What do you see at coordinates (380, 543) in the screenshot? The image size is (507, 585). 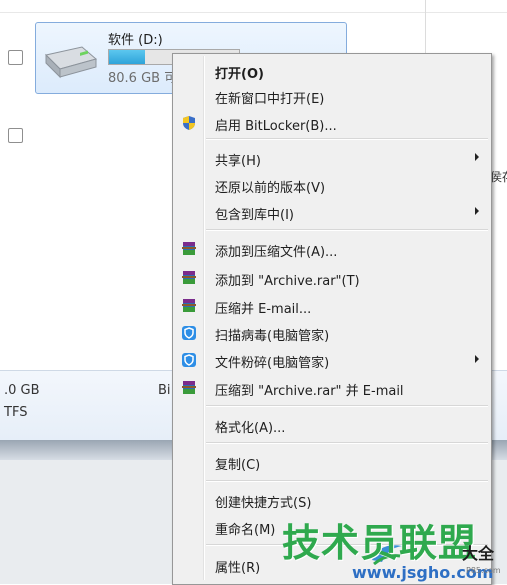 I see `watermark-title: 技术员联盟` at bounding box center [380, 543].